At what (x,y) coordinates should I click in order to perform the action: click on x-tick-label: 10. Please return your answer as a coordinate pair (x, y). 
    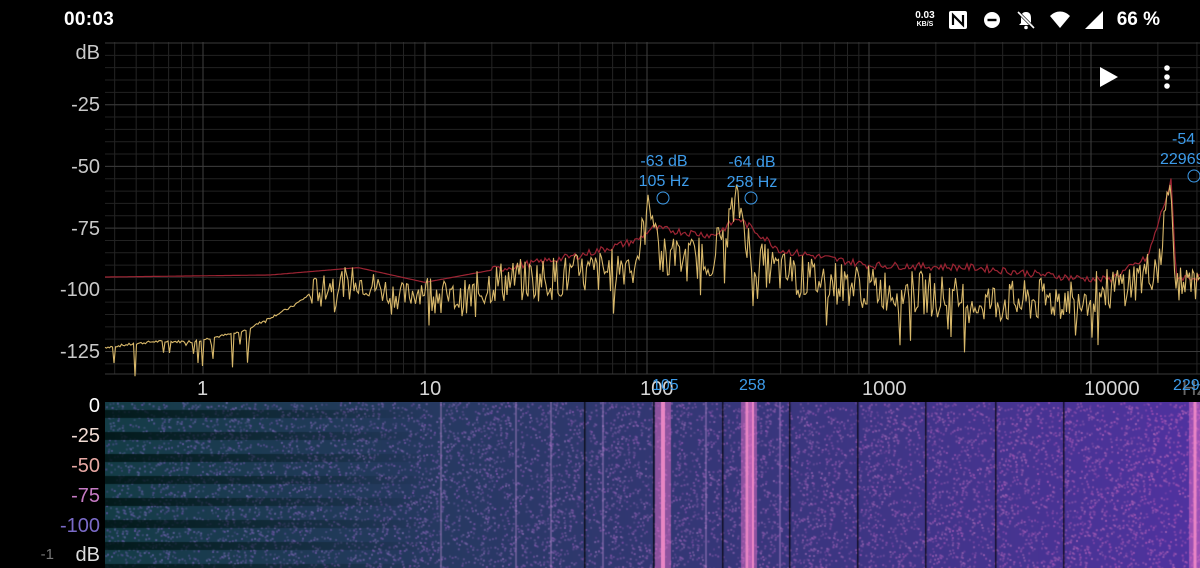
    Looking at the image, I should click on (430, 389).